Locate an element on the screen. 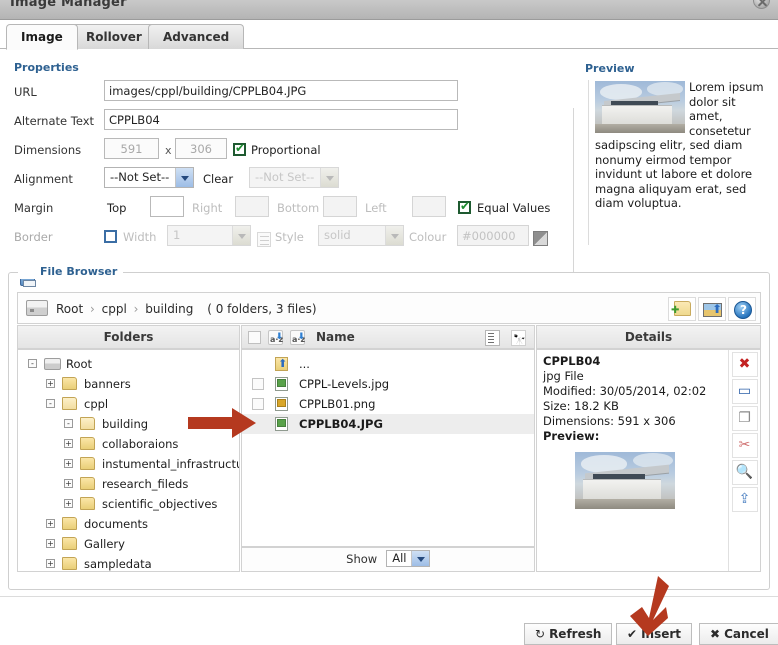 The height and width of the screenshot is (645, 778). equal-values-checkbox is located at coordinates (464, 206).